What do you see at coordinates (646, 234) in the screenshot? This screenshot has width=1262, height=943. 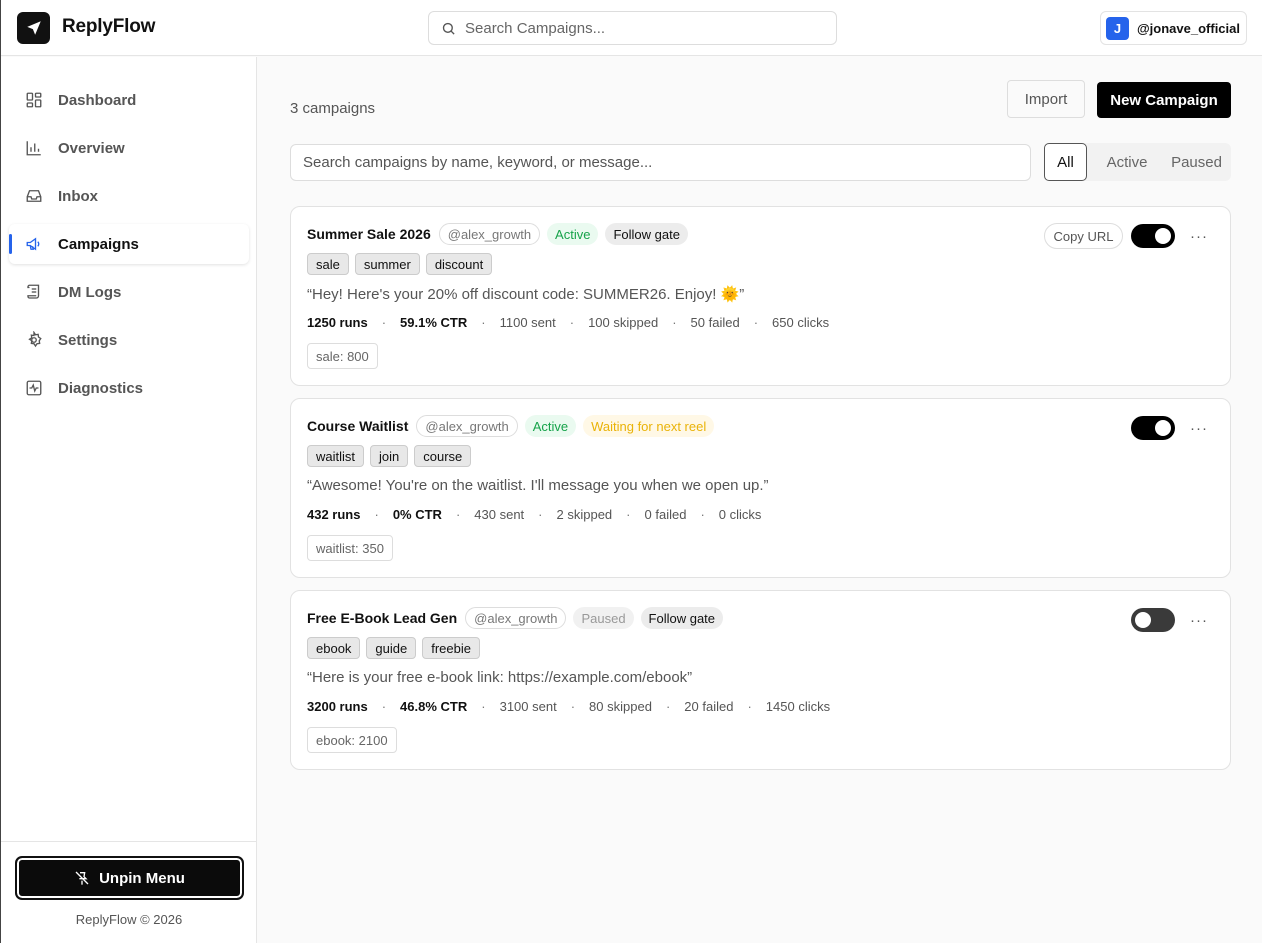 I see `gate-badge: Follow gate` at bounding box center [646, 234].